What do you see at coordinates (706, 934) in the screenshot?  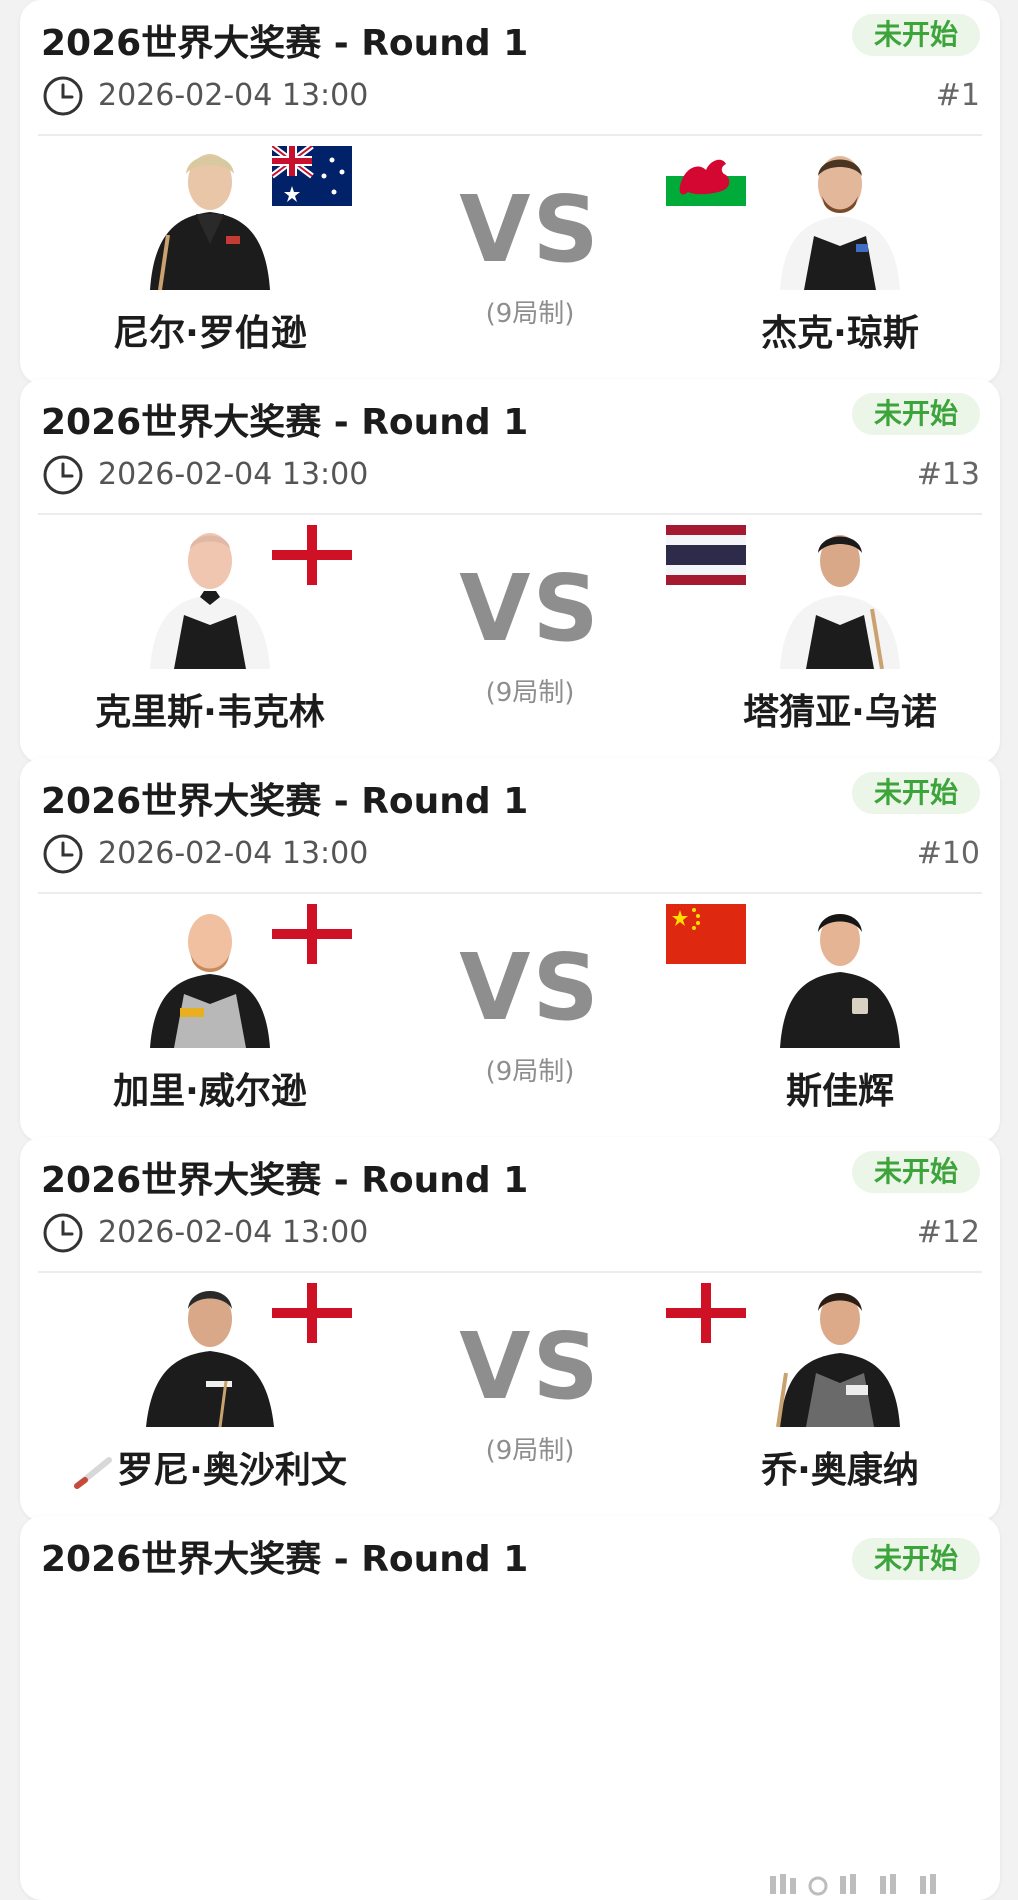 I see `china-flag-icon` at bounding box center [706, 934].